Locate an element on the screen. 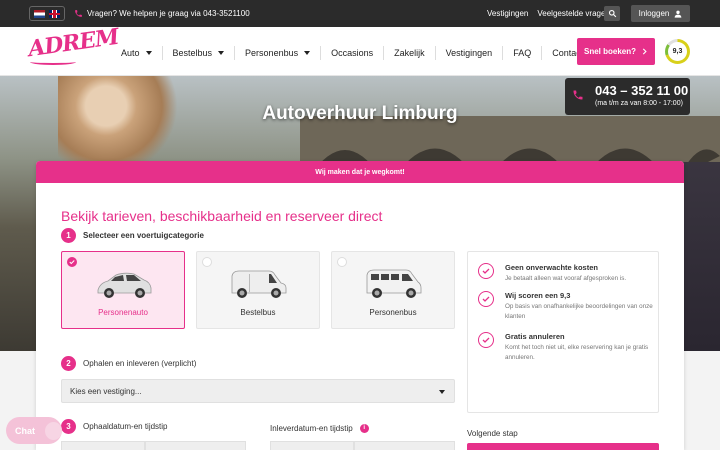  top-link-vestigingen: Vestigingen is located at coordinates (507, 13).